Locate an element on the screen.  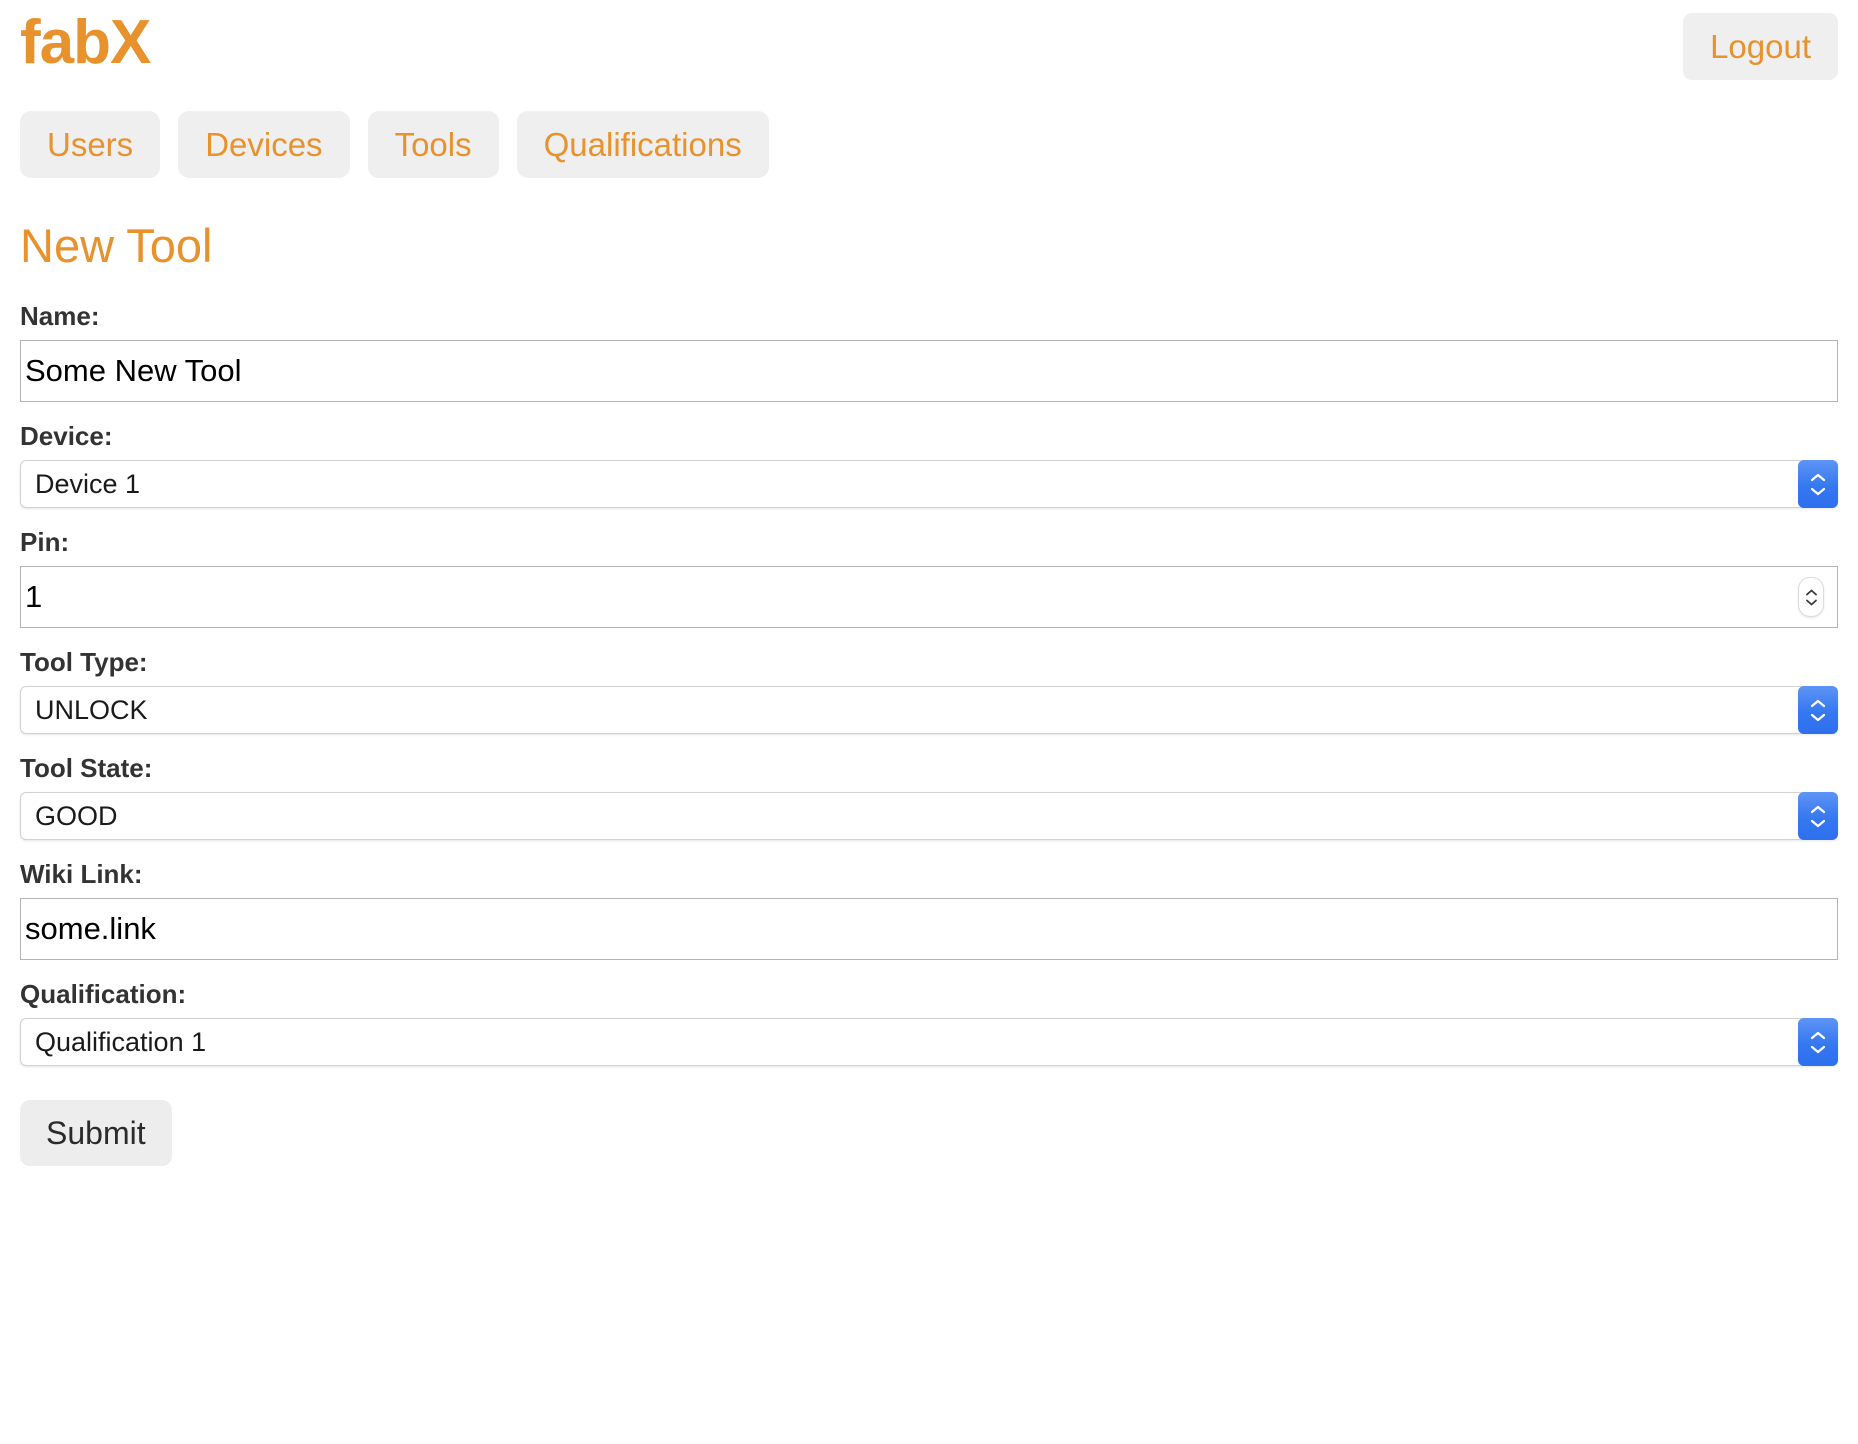
field-pin: Pin: is located at coordinates (929, 578).